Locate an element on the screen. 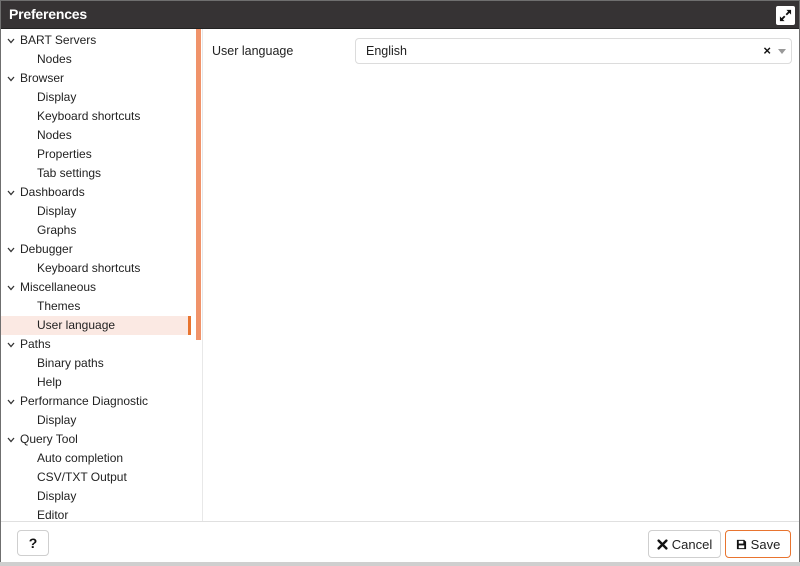  tree-item: Help is located at coordinates (98, 382).